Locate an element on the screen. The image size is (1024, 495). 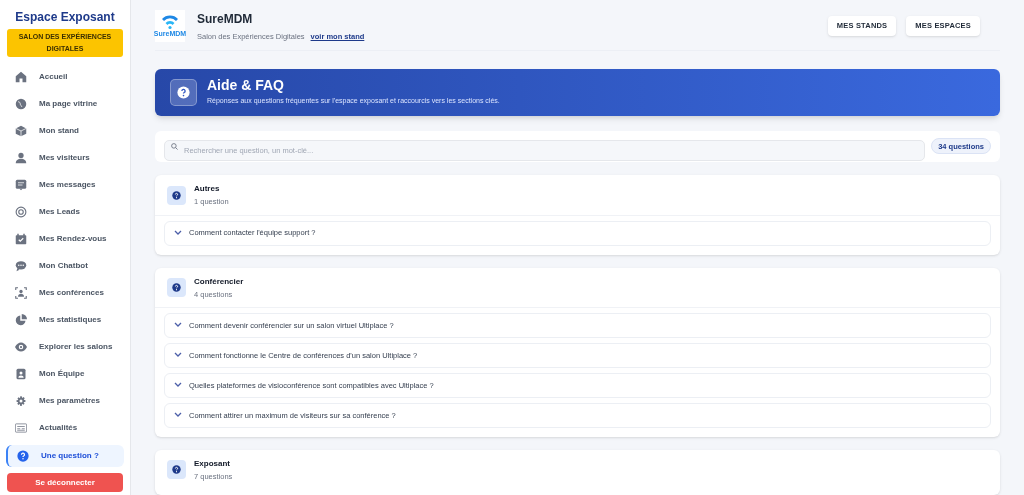
company-name: SureMDM is located at coordinates (225, 19).